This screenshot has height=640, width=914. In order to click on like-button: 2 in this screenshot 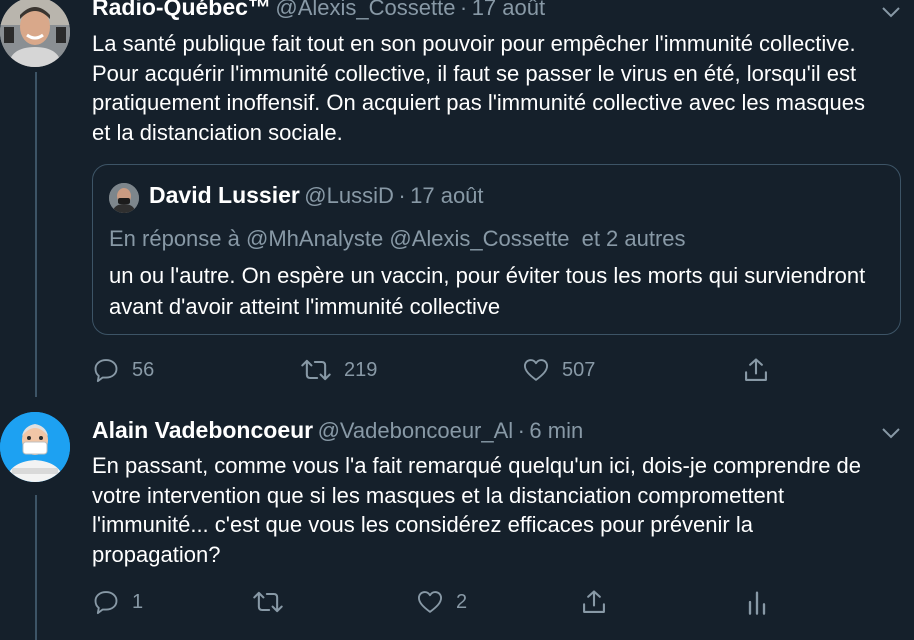, I will do `click(441, 602)`.